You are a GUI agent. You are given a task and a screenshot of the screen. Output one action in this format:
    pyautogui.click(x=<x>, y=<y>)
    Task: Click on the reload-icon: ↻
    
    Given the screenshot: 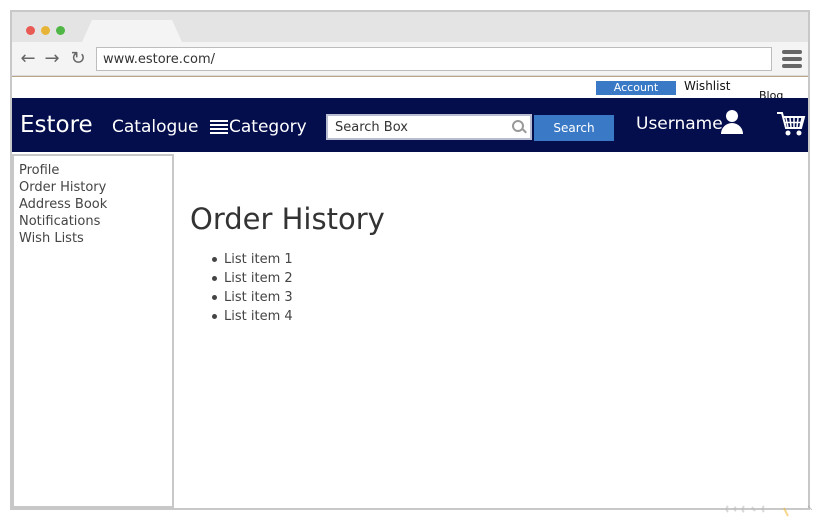 What is the action you would take?
    pyautogui.click(x=78, y=58)
    